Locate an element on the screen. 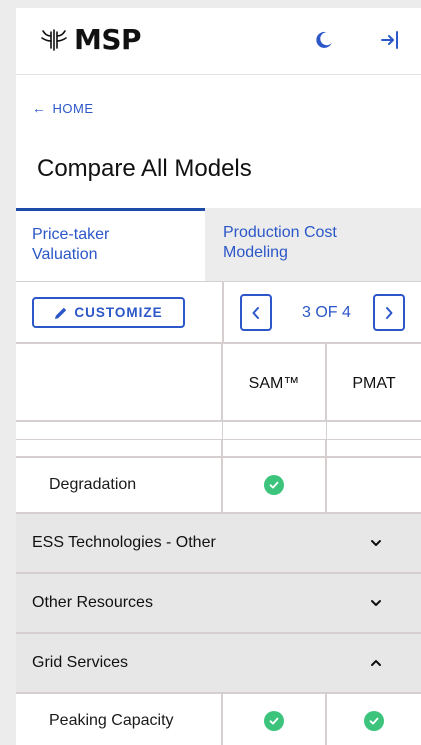 The width and height of the screenshot is (421, 745). section-label: Other Resources is located at coordinates (92, 602).